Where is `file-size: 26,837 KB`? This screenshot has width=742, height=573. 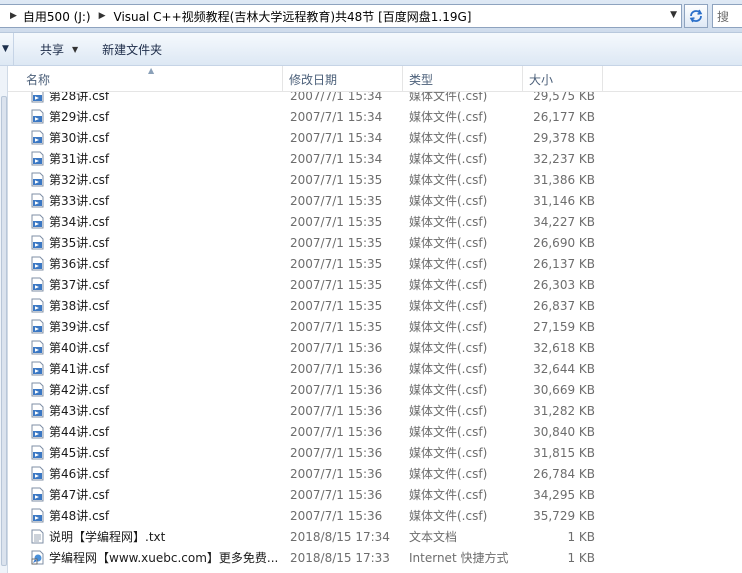
file-size: 26,837 KB is located at coordinates (564, 305).